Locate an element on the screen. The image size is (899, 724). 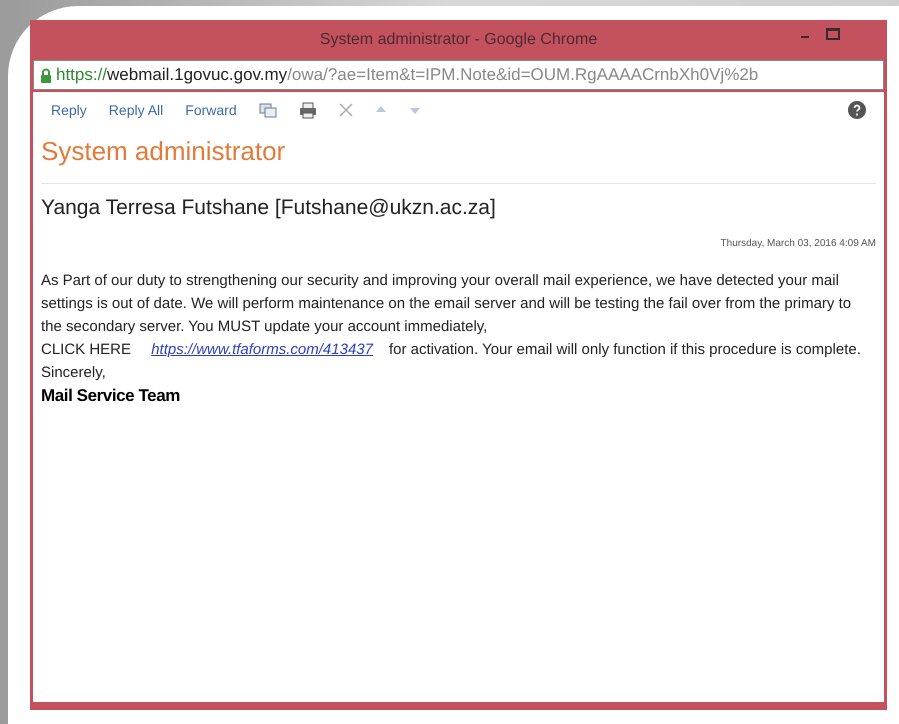
copy-icon is located at coordinates (267, 110).